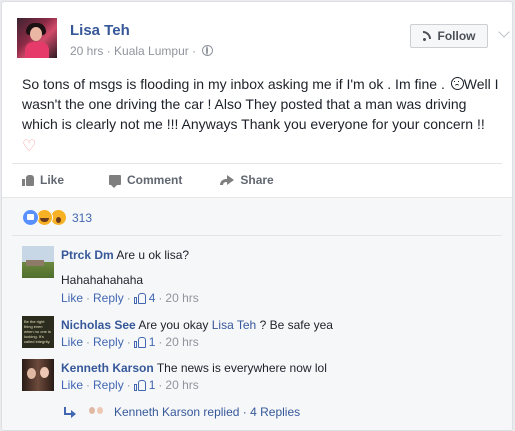  What do you see at coordinates (241, 368) in the screenshot?
I see `comment-text: The news is everywhere now lol` at bounding box center [241, 368].